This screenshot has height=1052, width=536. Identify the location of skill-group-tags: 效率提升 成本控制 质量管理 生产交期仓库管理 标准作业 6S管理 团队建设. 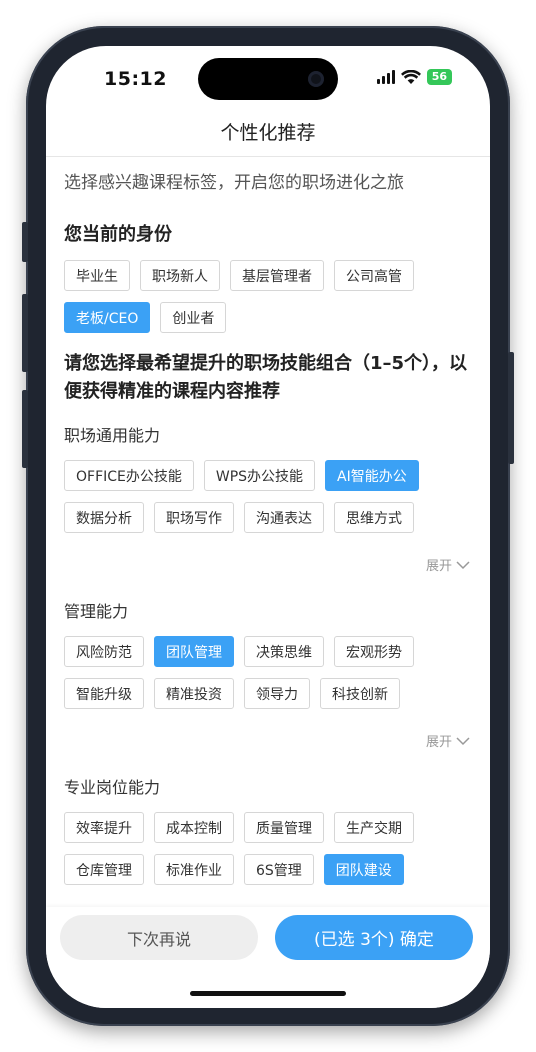
(268, 848).